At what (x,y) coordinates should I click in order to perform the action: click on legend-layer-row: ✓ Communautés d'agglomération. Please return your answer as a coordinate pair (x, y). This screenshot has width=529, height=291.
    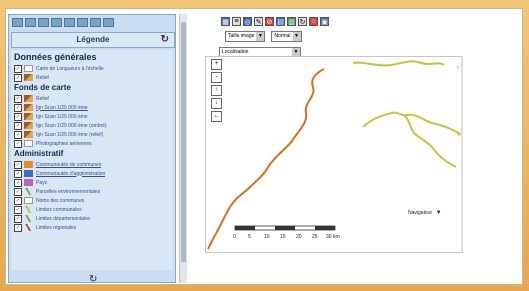
    Looking at the image, I should click on (92, 173).